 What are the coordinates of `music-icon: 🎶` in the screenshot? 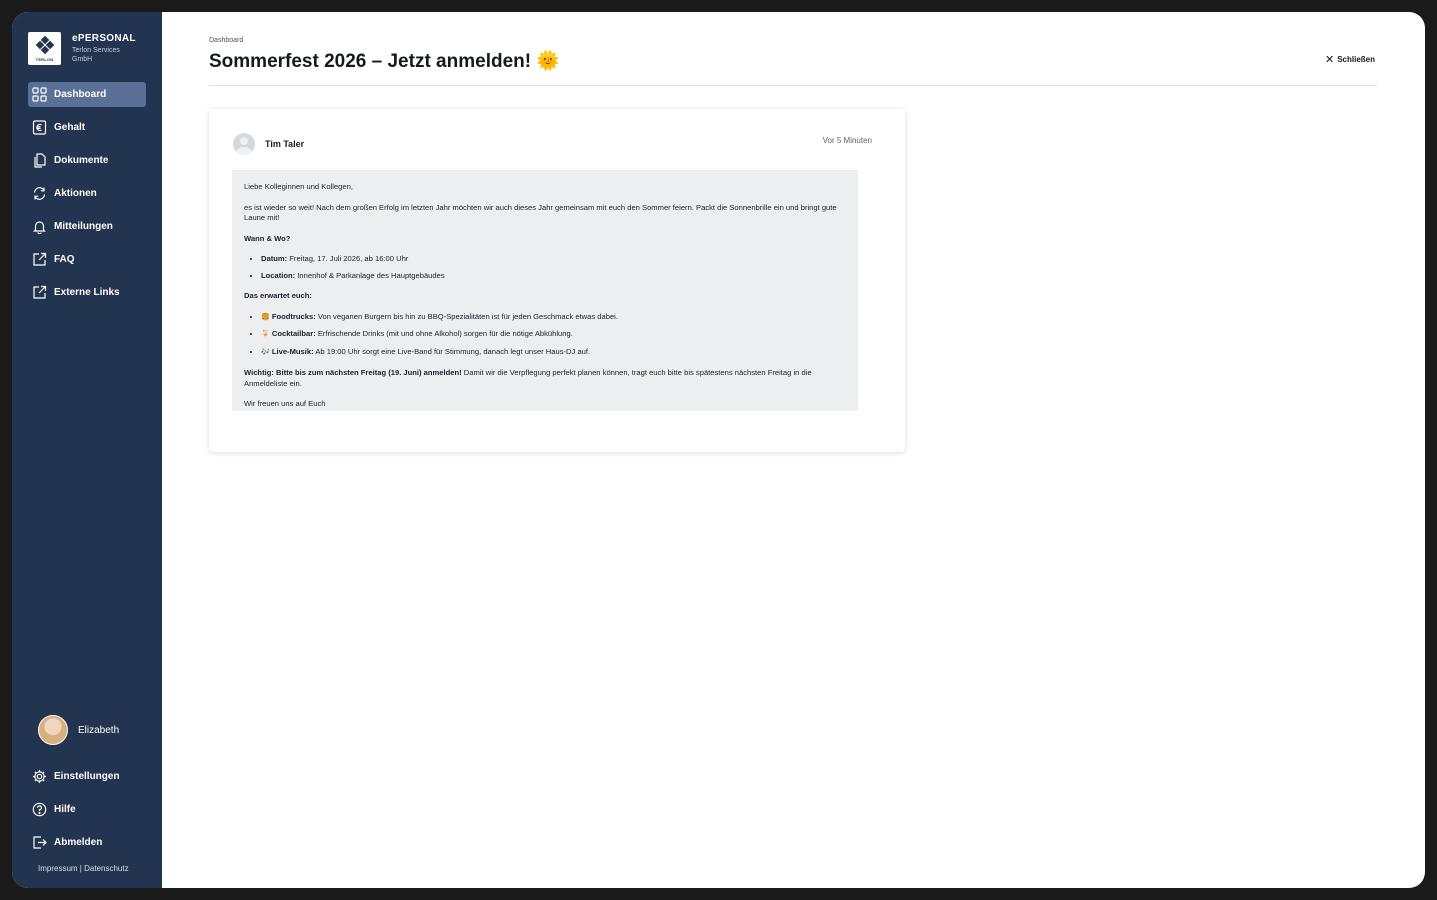 It's located at (265, 352).